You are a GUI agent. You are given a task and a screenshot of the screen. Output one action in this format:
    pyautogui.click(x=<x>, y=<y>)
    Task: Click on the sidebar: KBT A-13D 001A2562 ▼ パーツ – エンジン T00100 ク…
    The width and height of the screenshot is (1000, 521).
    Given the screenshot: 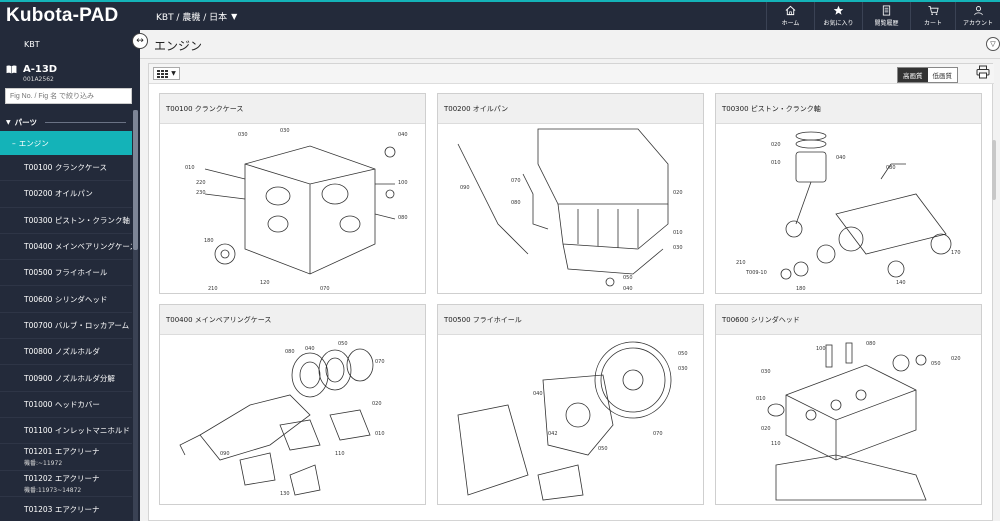 What is the action you would take?
    pyautogui.click(x=70, y=275)
    